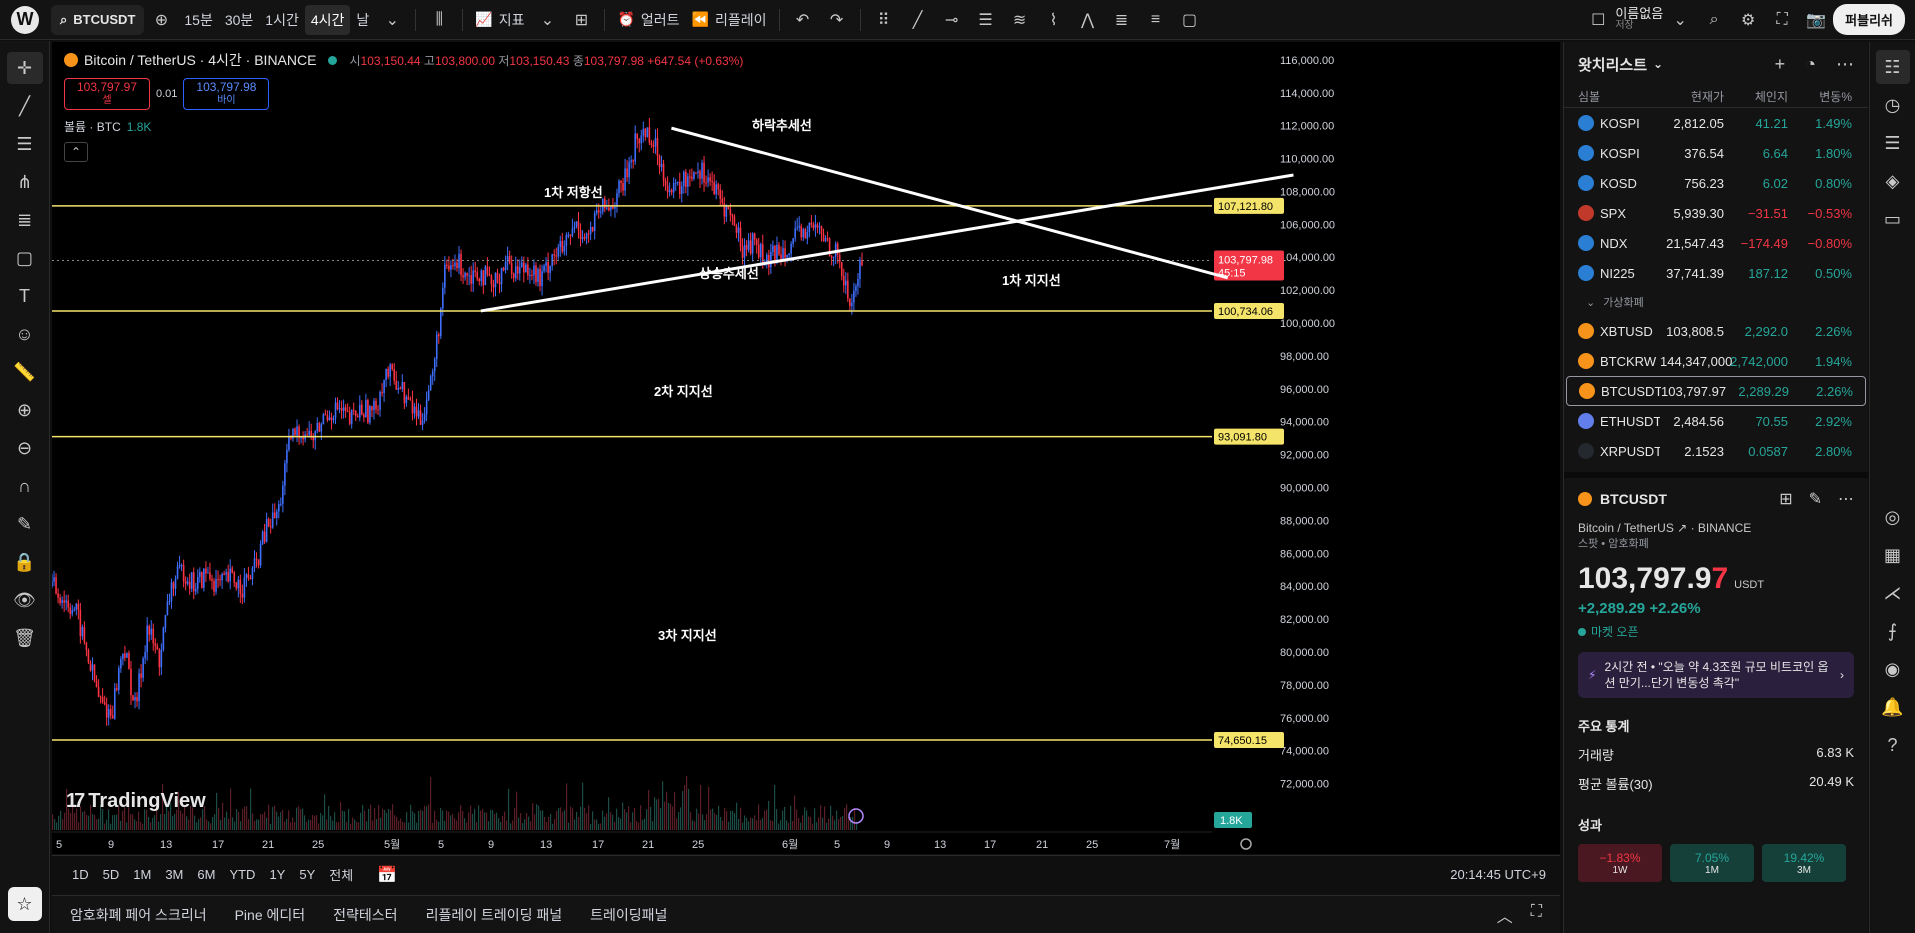 The width and height of the screenshot is (1915, 933). I want to click on camera-snapshot-icon: 📷, so click(1816, 20).